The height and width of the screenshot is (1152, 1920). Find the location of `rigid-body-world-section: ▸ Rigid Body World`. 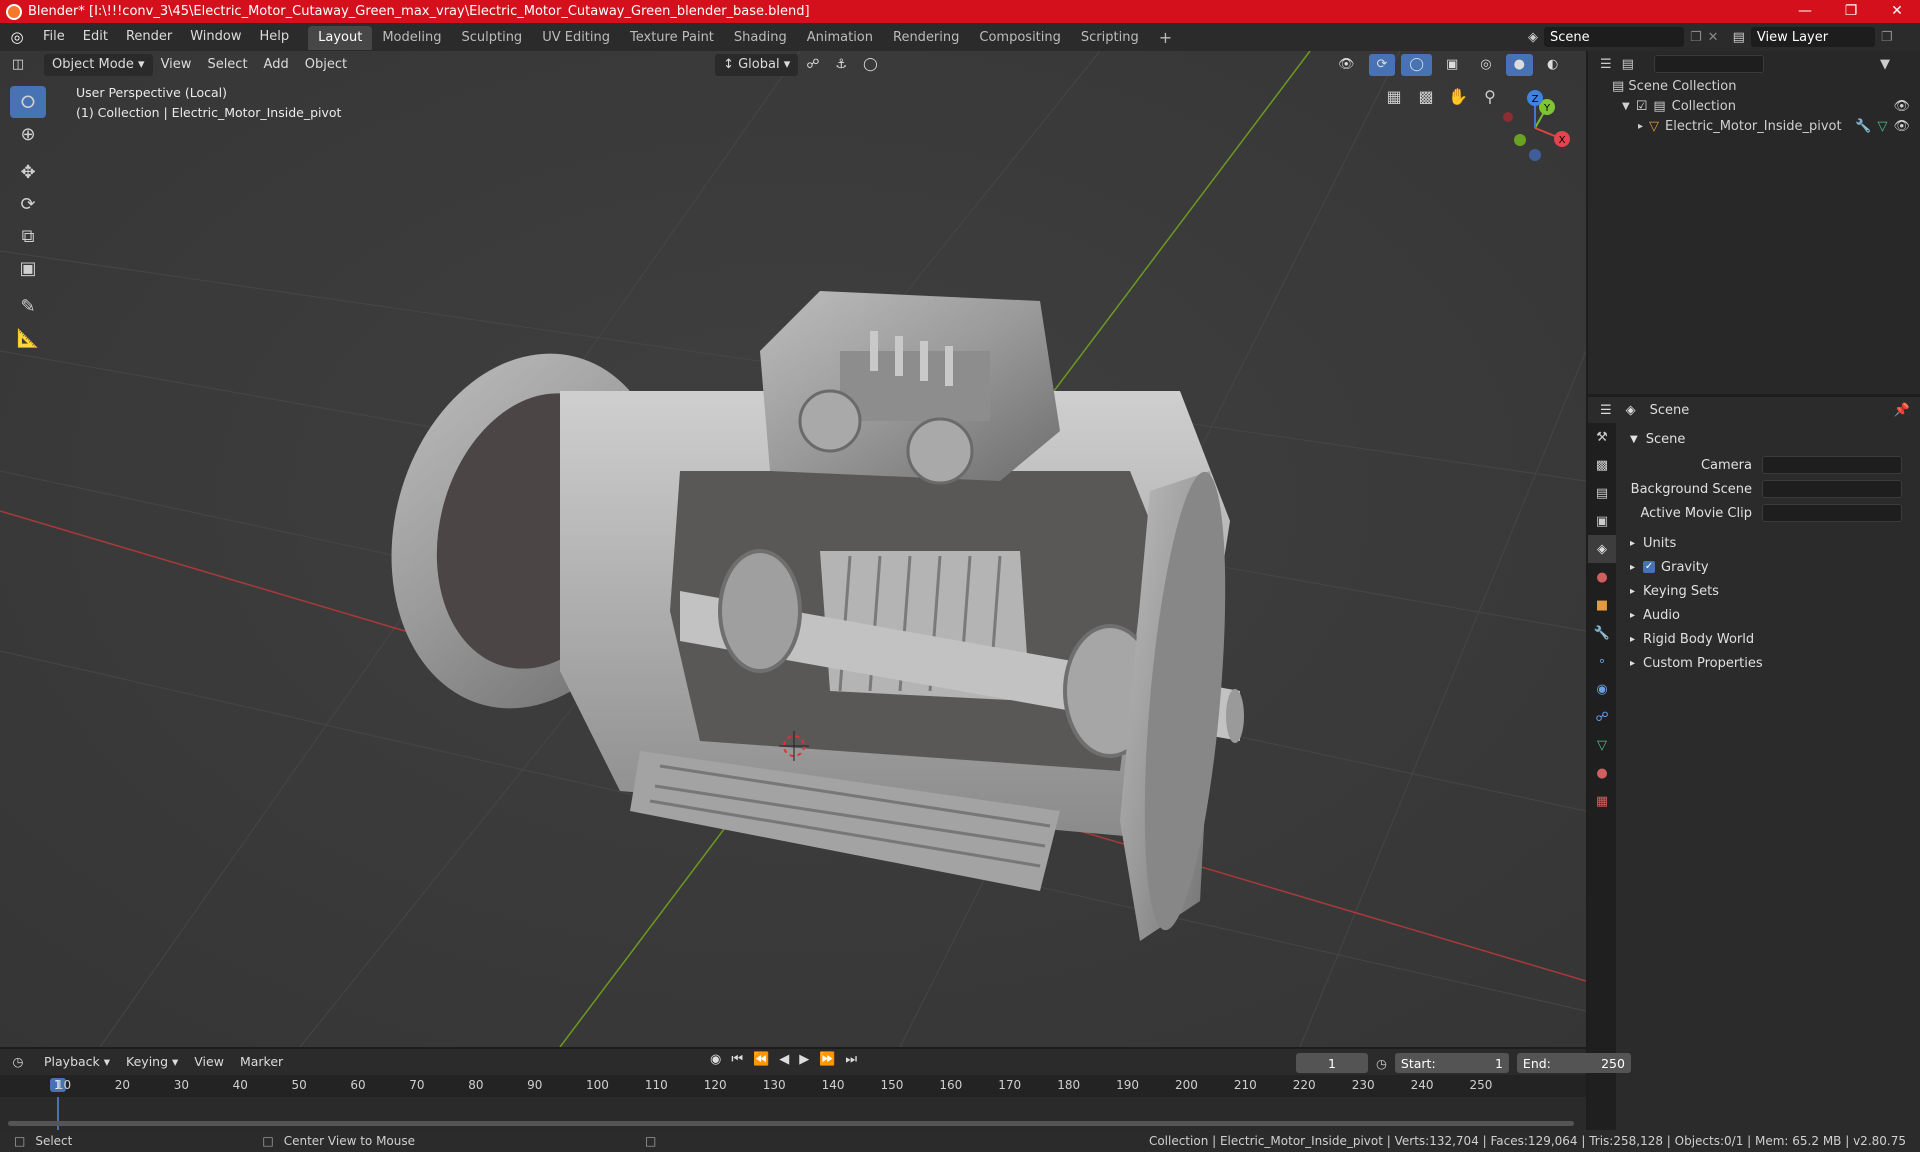

rigid-body-world-section: ▸ Rigid Body World is located at coordinates (1769, 639).